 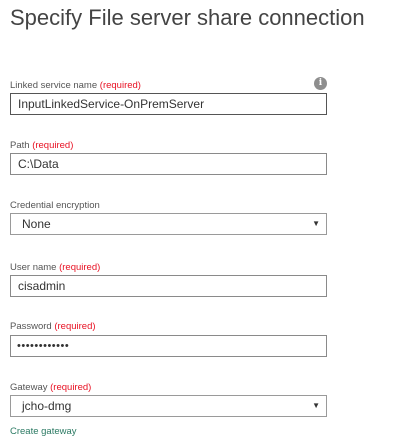 I want to click on user-name-label: User name (required), so click(x=55, y=267).